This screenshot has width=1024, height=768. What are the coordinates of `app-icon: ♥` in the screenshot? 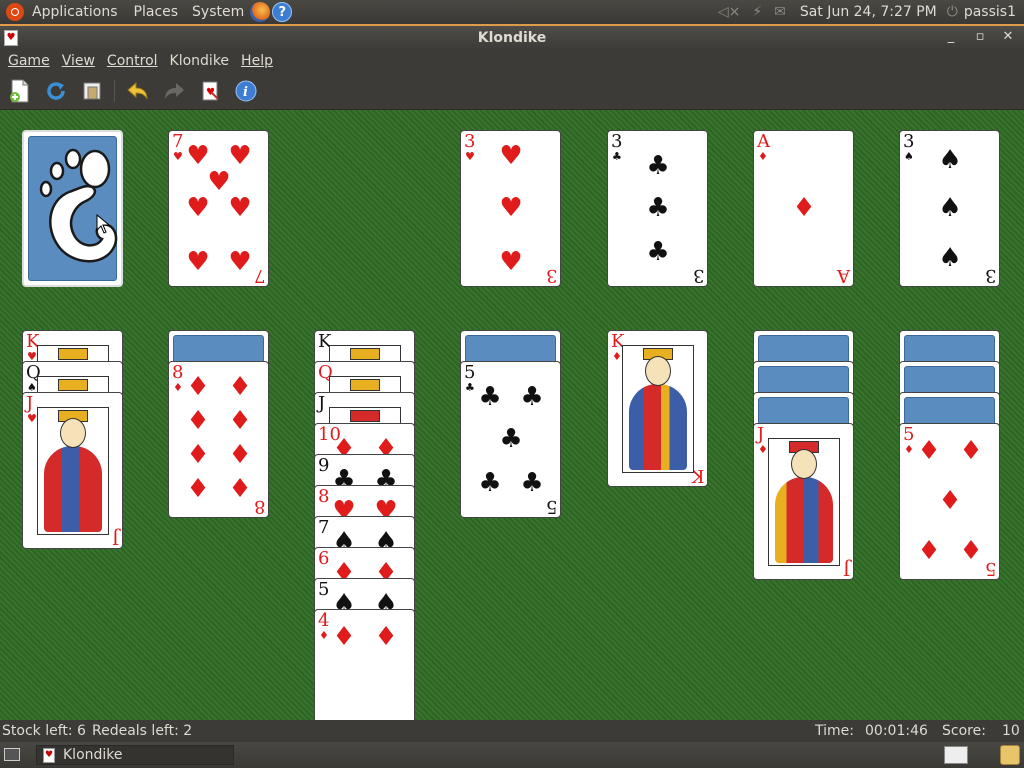 It's located at (49, 755).